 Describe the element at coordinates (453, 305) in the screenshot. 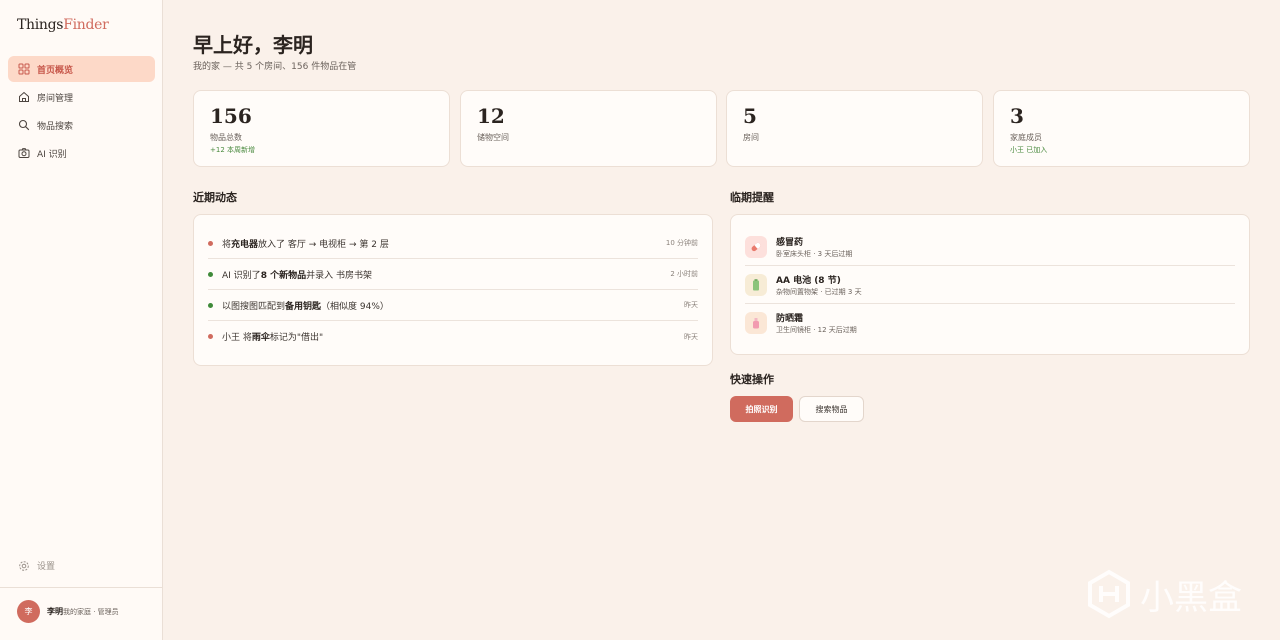

I see `list-item: 以图搜图匹配到 备用钥匙 （相似度 94%） 昨天` at that location.